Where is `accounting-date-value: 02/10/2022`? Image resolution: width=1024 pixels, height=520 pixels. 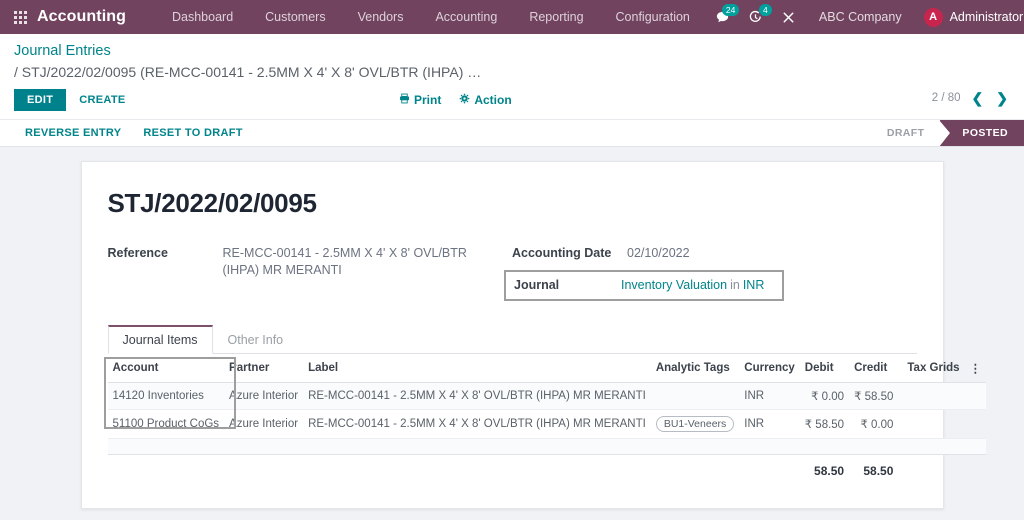
accounting-date-value: 02/10/2022 is located at coordinates (658, 253).